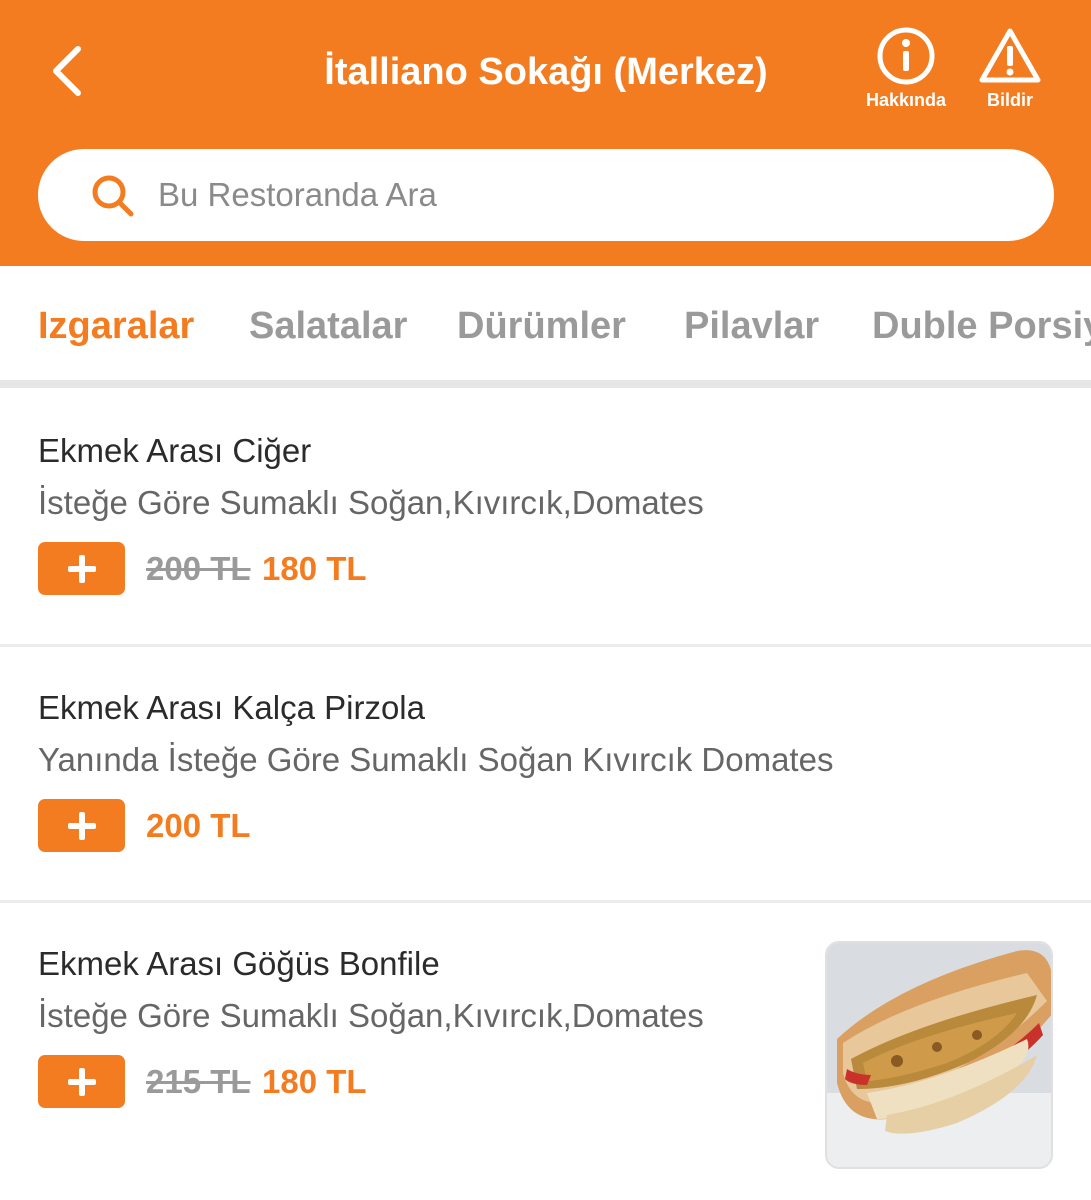  I want to click on item-name: Ekmek Arası Ciğer, so click(175, 450).